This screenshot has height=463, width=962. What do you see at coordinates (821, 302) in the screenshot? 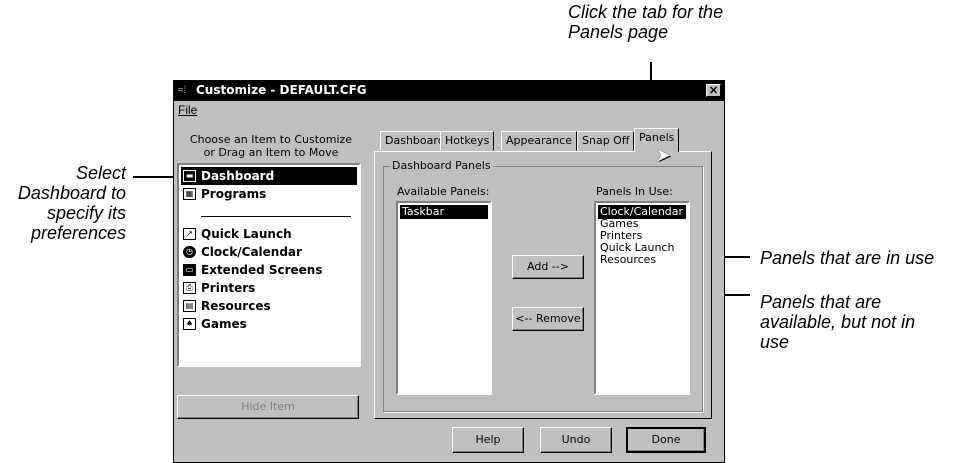
I see `callout-line: Panels that are` at bounding box center [821, 302].